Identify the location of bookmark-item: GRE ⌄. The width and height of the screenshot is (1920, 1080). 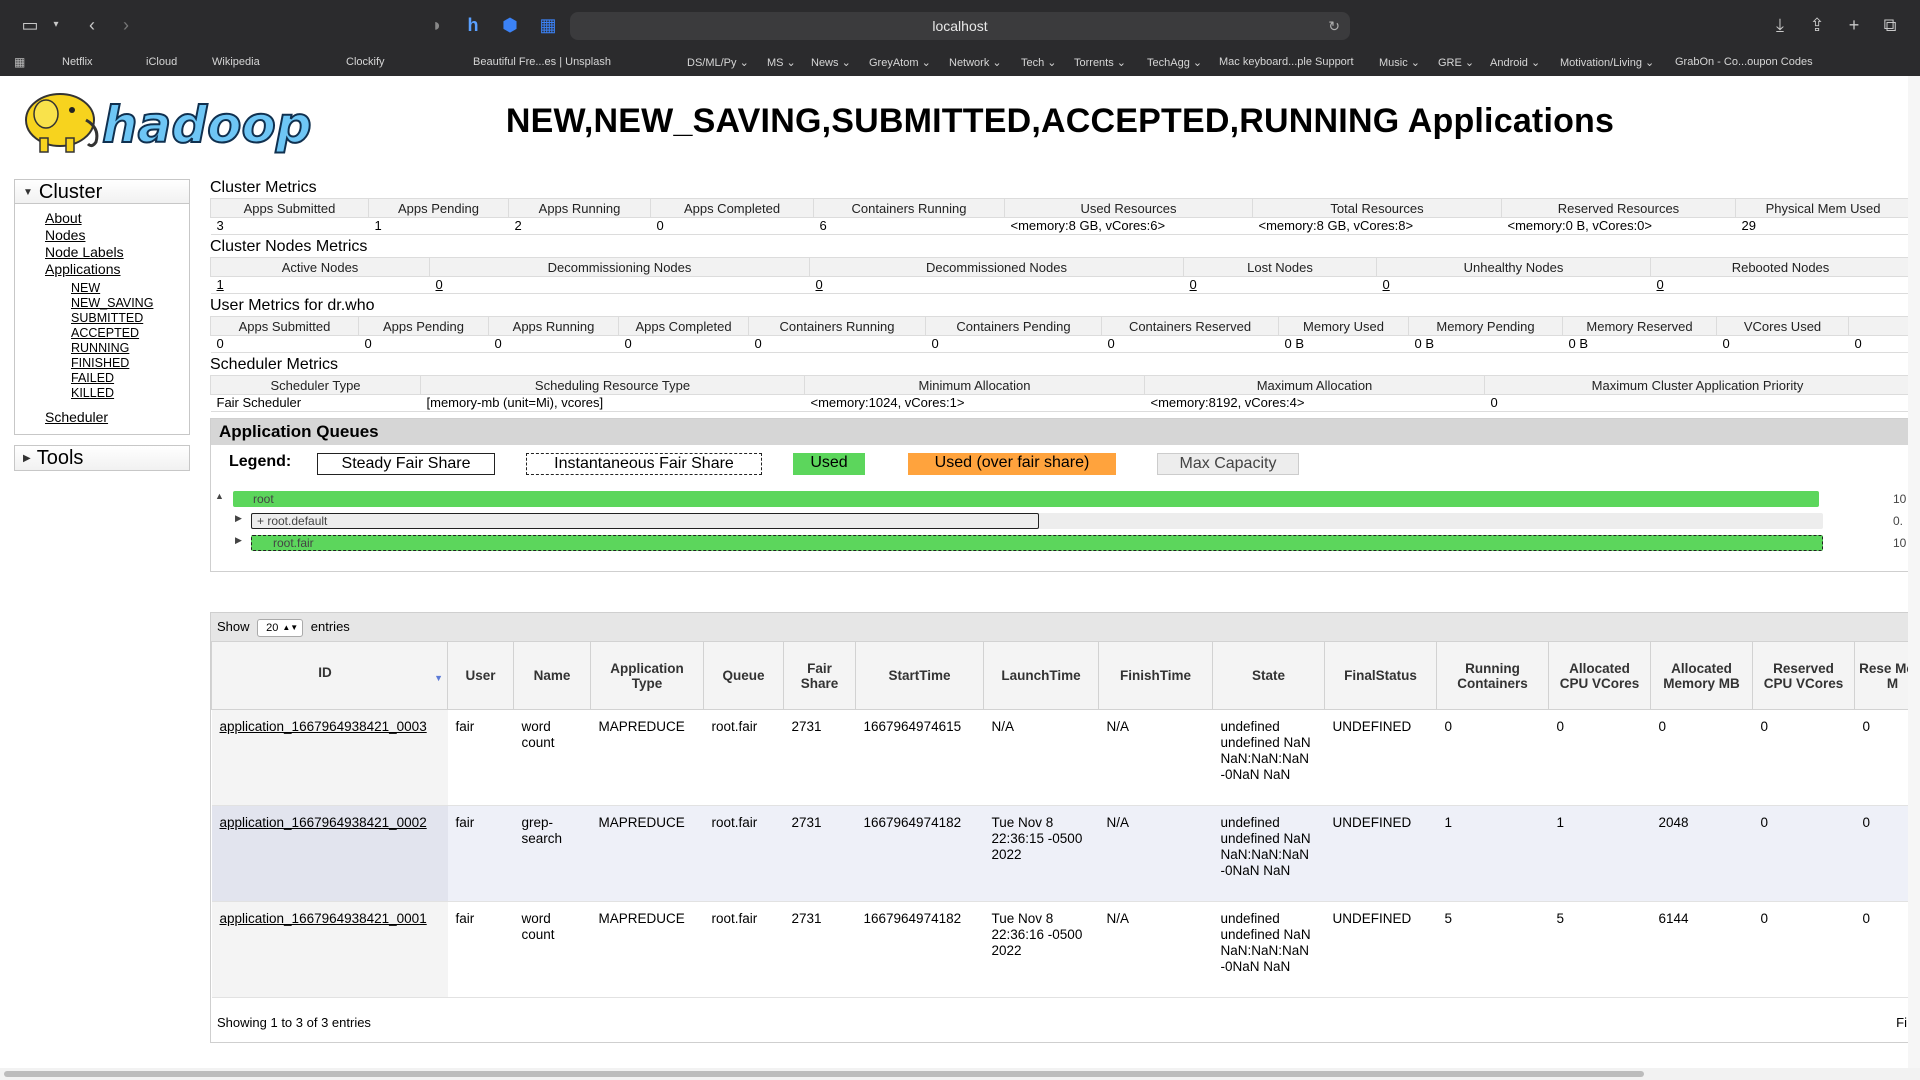
(1456, 62).